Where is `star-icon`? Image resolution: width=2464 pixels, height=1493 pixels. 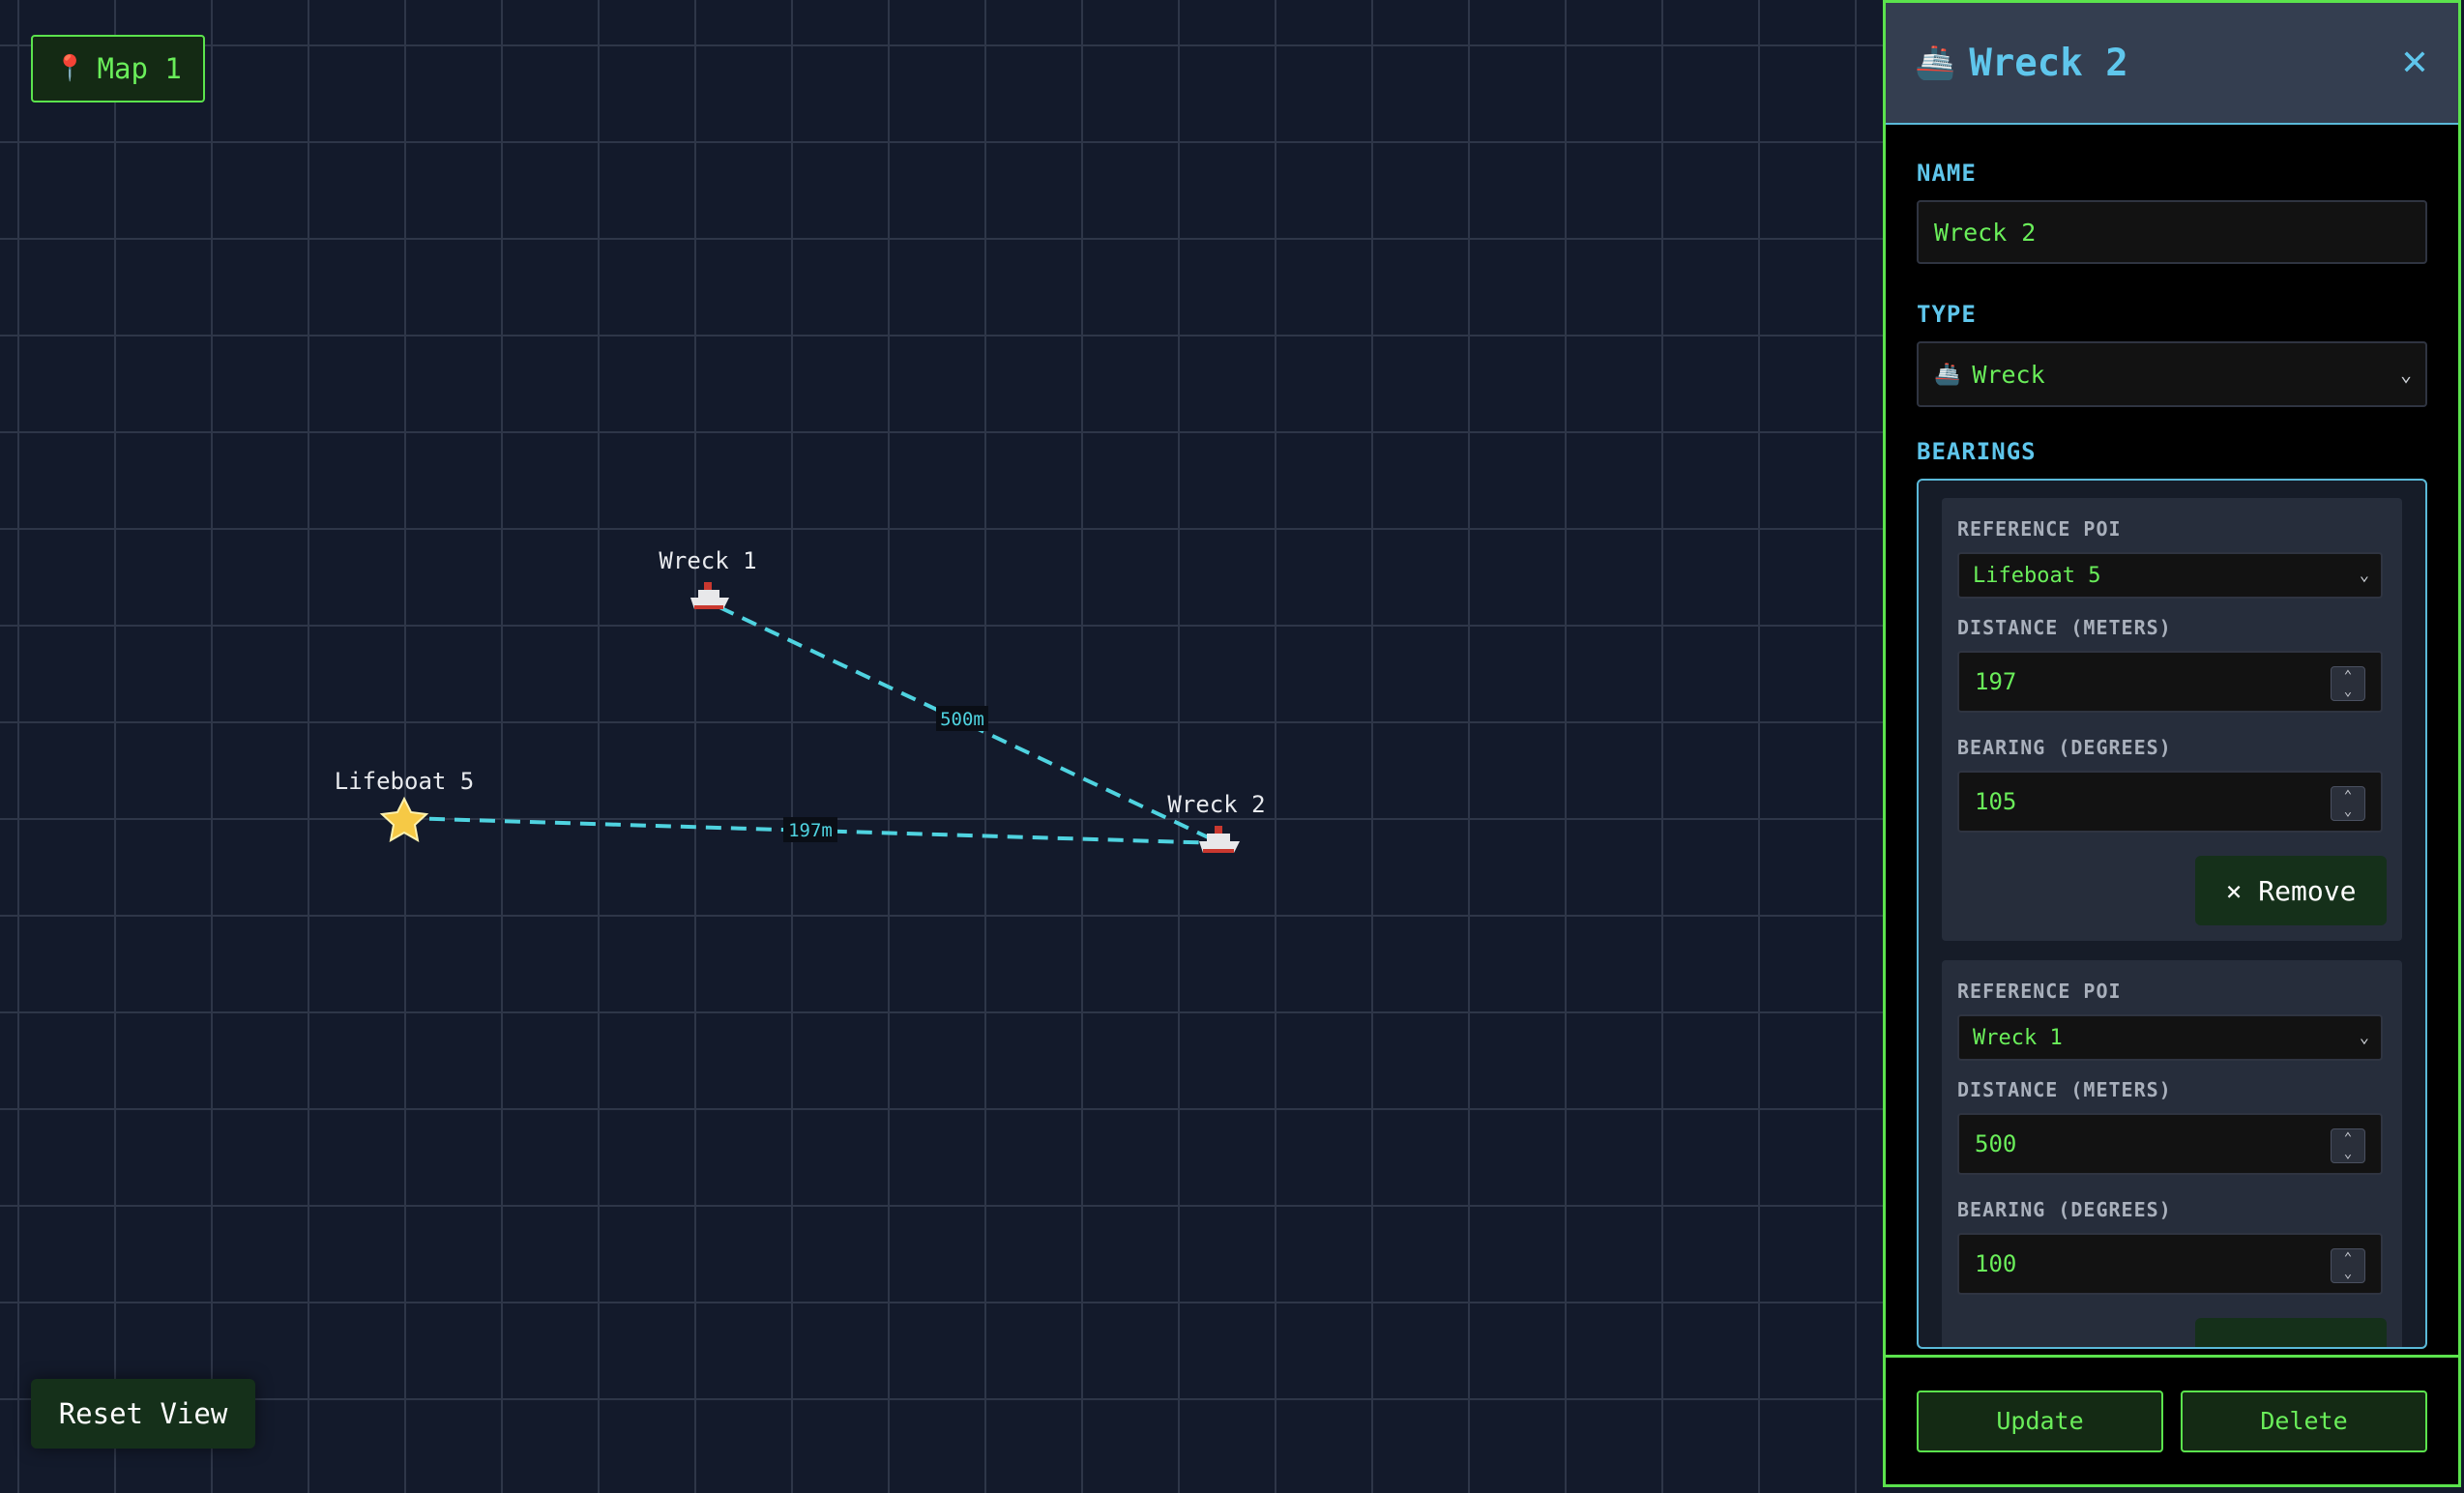
star-icon is located at coordinates (404, 819).